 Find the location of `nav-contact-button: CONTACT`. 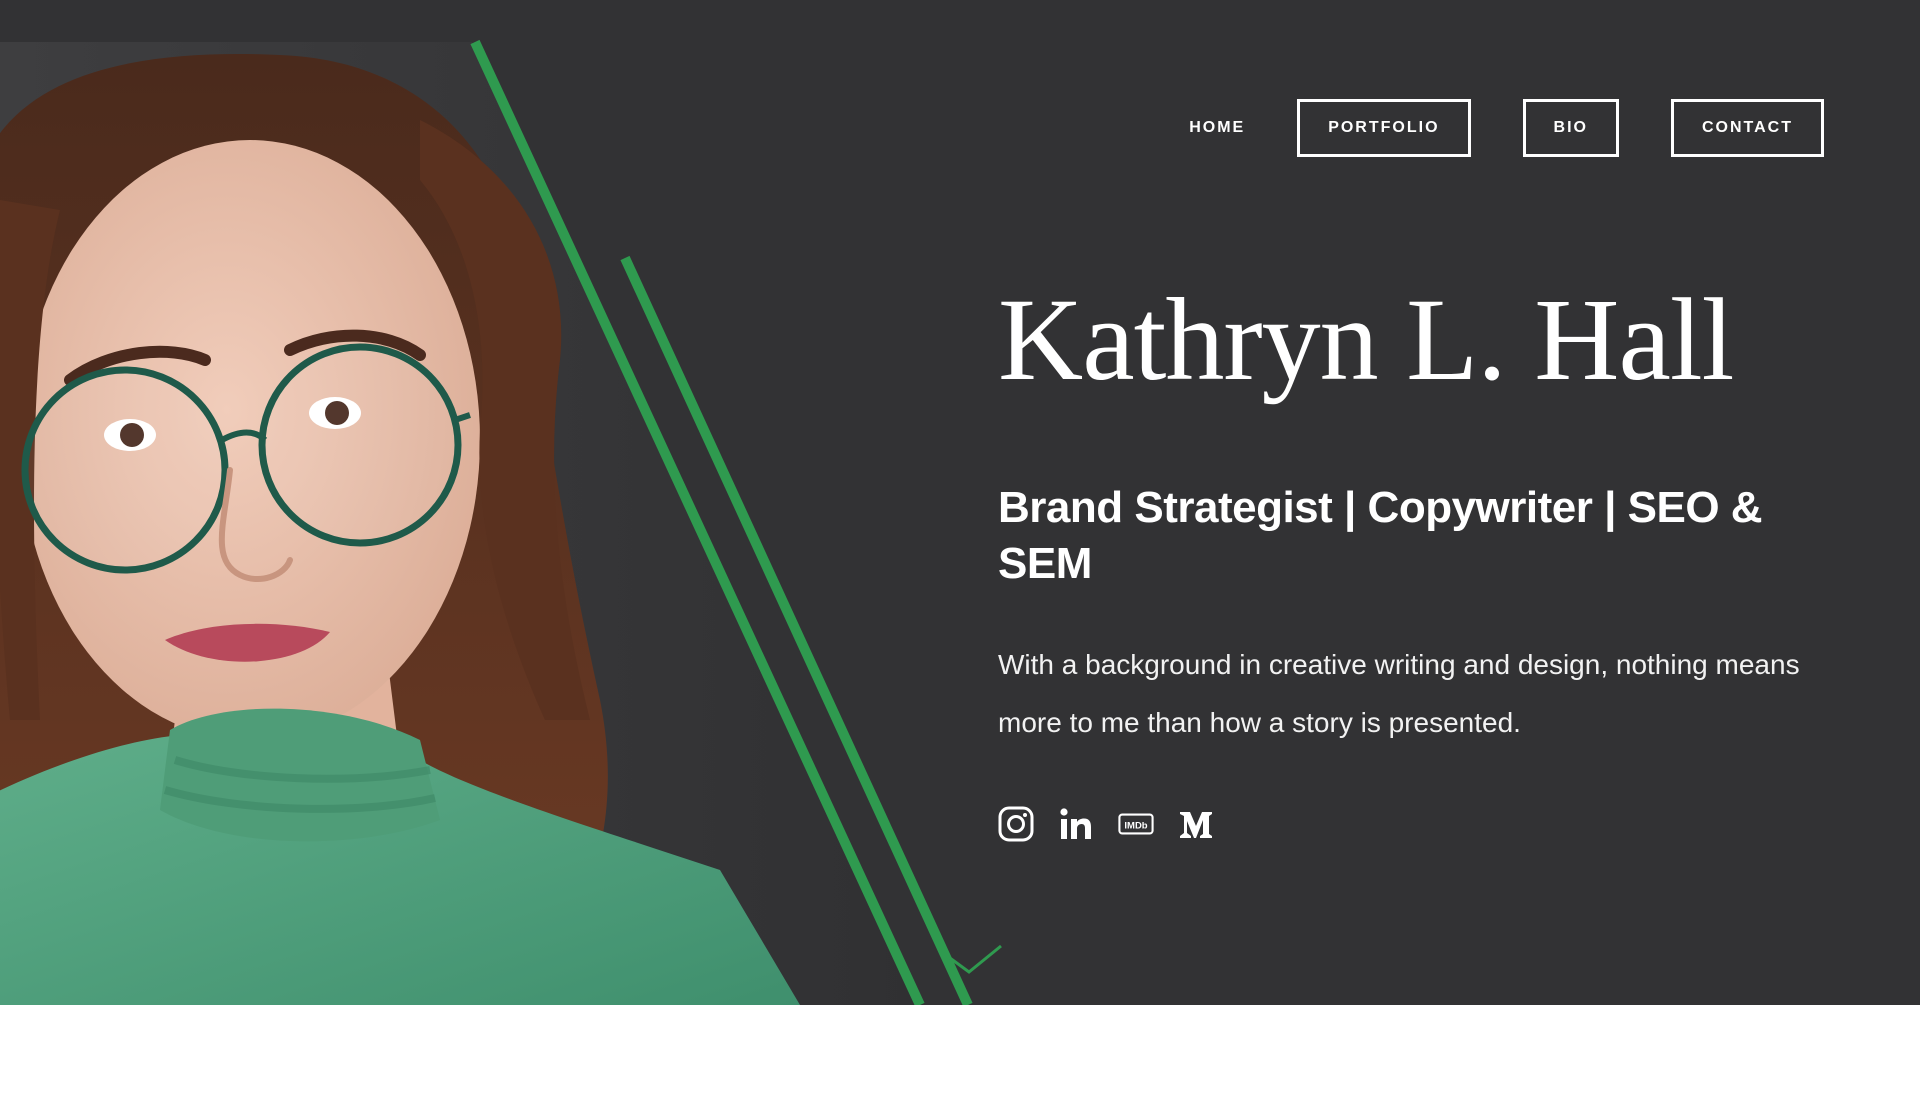

nav-contact-button: CONTACT is located at coordinates (1747, 128).